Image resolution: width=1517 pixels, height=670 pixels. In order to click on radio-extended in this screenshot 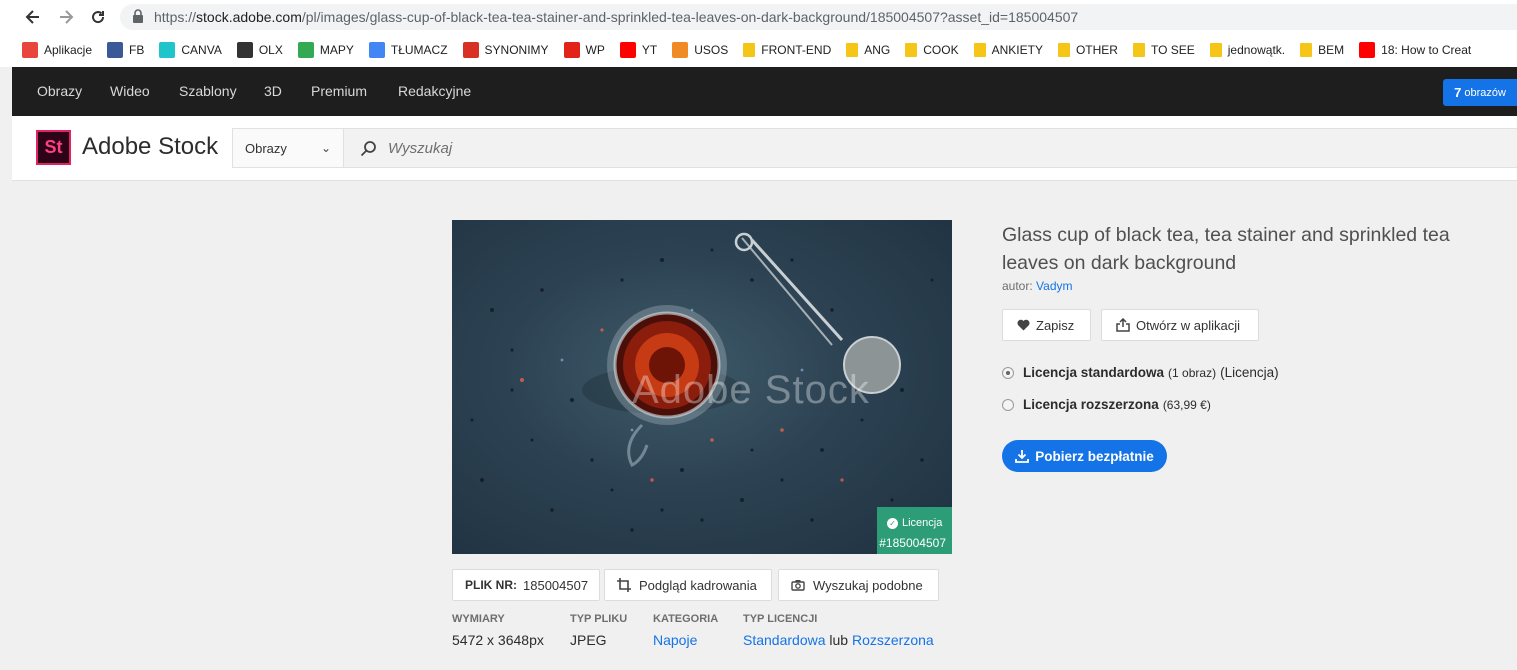, I will do `click(1008, 404)`.